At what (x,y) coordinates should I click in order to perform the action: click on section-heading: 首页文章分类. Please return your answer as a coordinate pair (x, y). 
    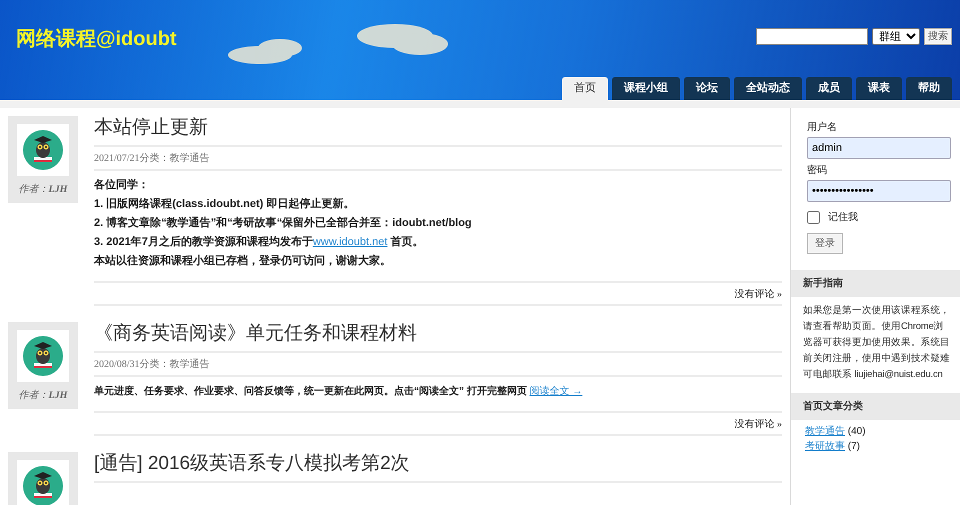
    Looking at the image, I should click on (875, 406).